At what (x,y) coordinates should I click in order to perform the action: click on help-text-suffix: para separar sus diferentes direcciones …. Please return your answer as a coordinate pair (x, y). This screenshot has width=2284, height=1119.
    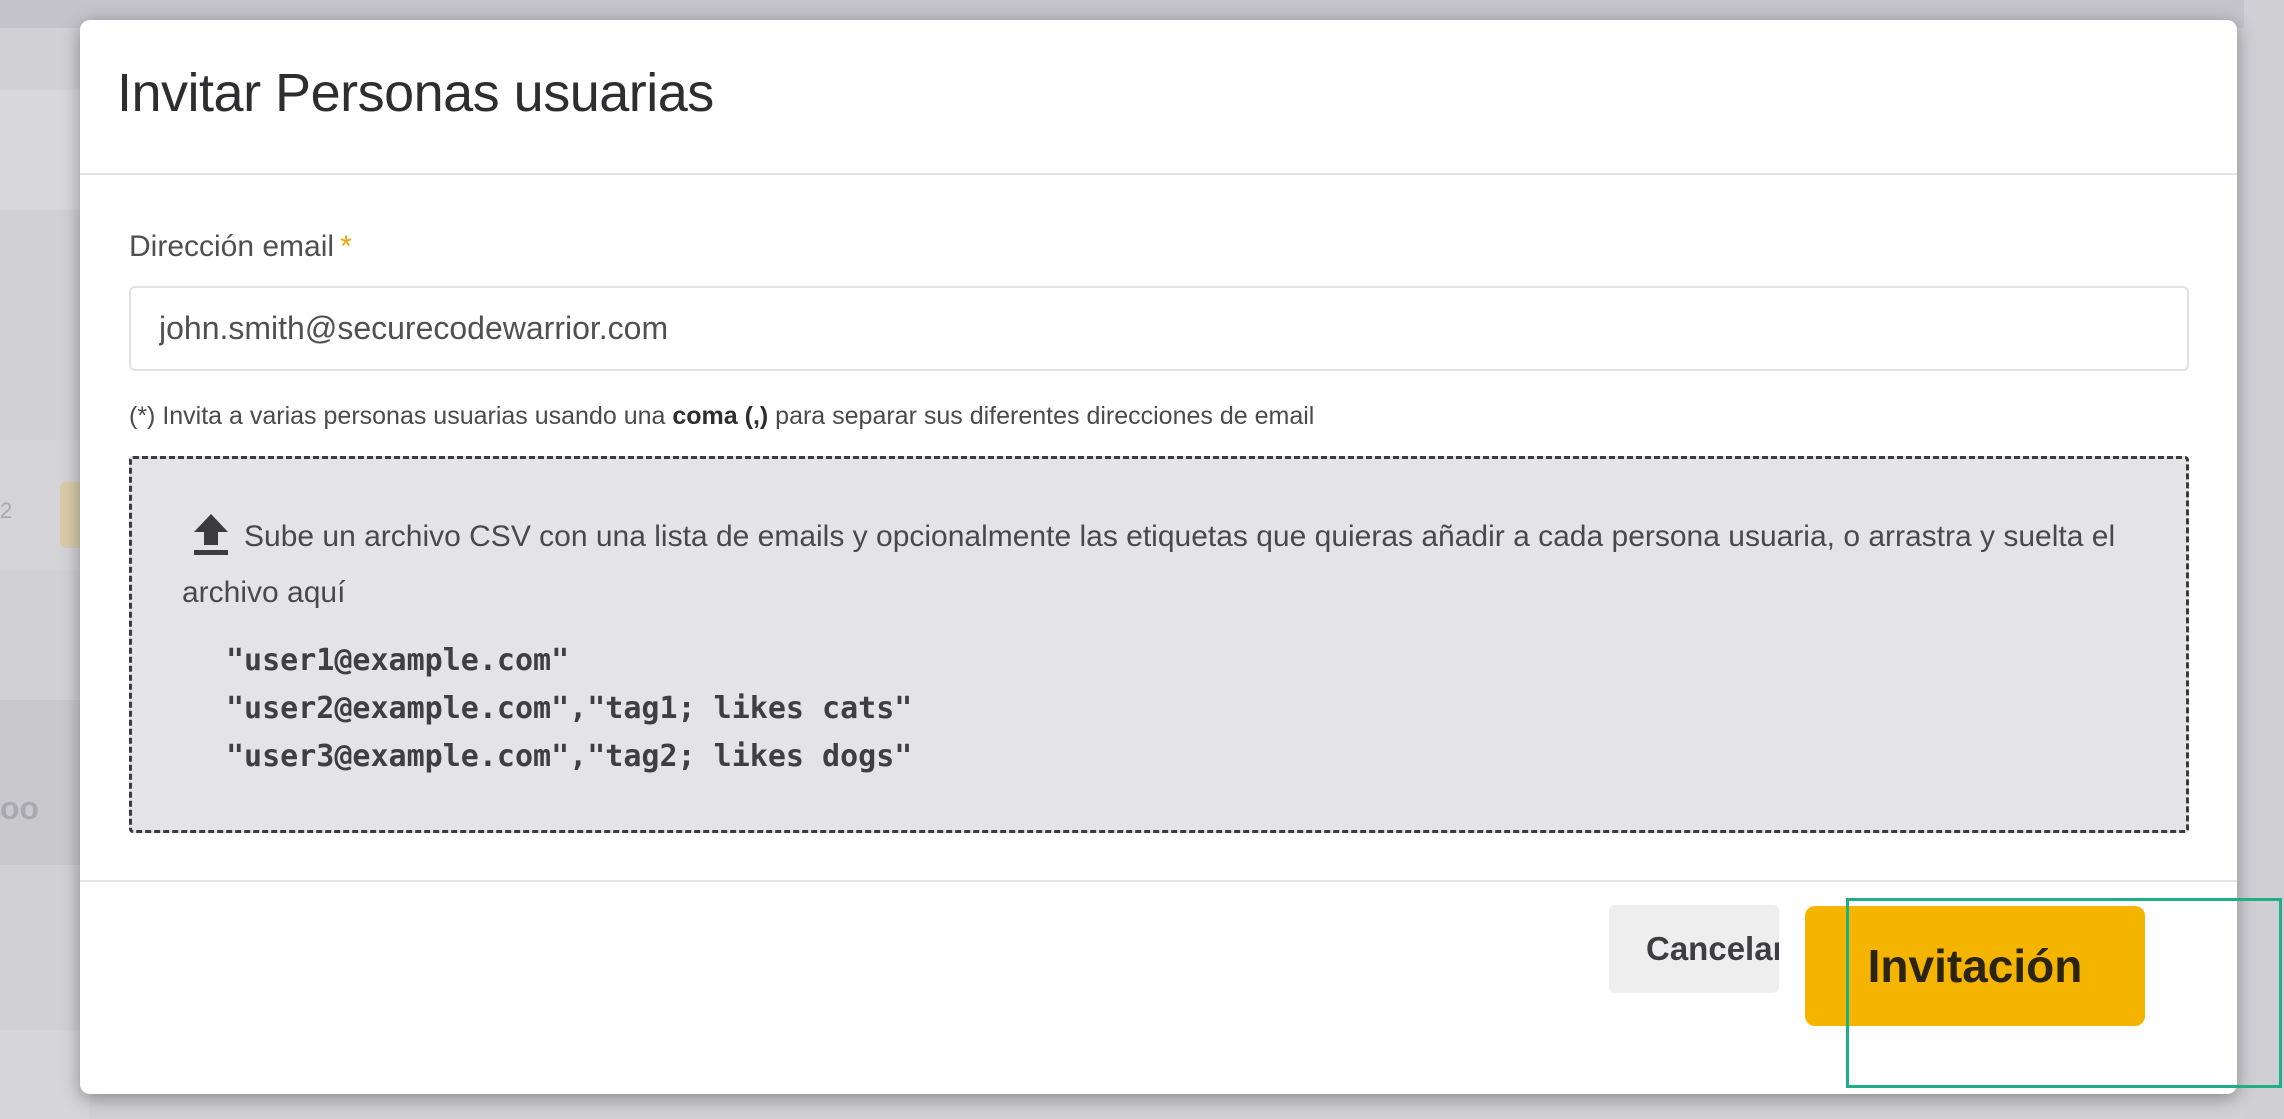
    Looking at the image, I should click on (1041, 416).